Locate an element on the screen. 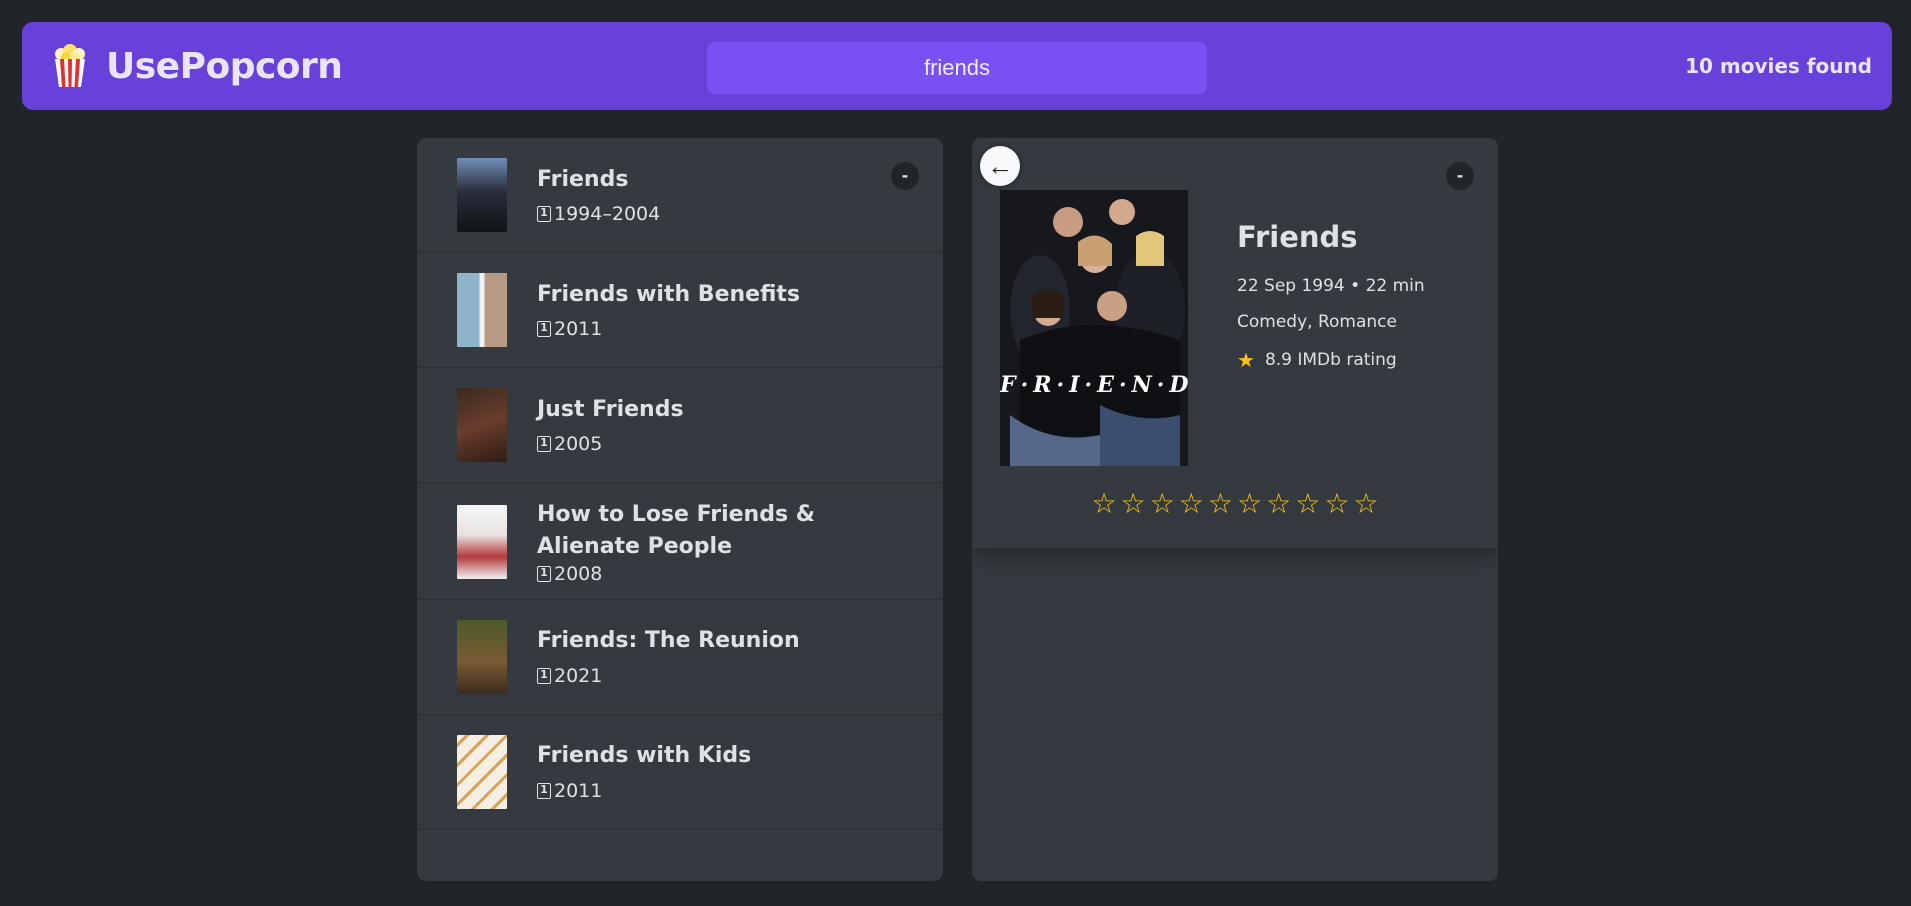  back-button: ← is located at coordinates (1000, 166).